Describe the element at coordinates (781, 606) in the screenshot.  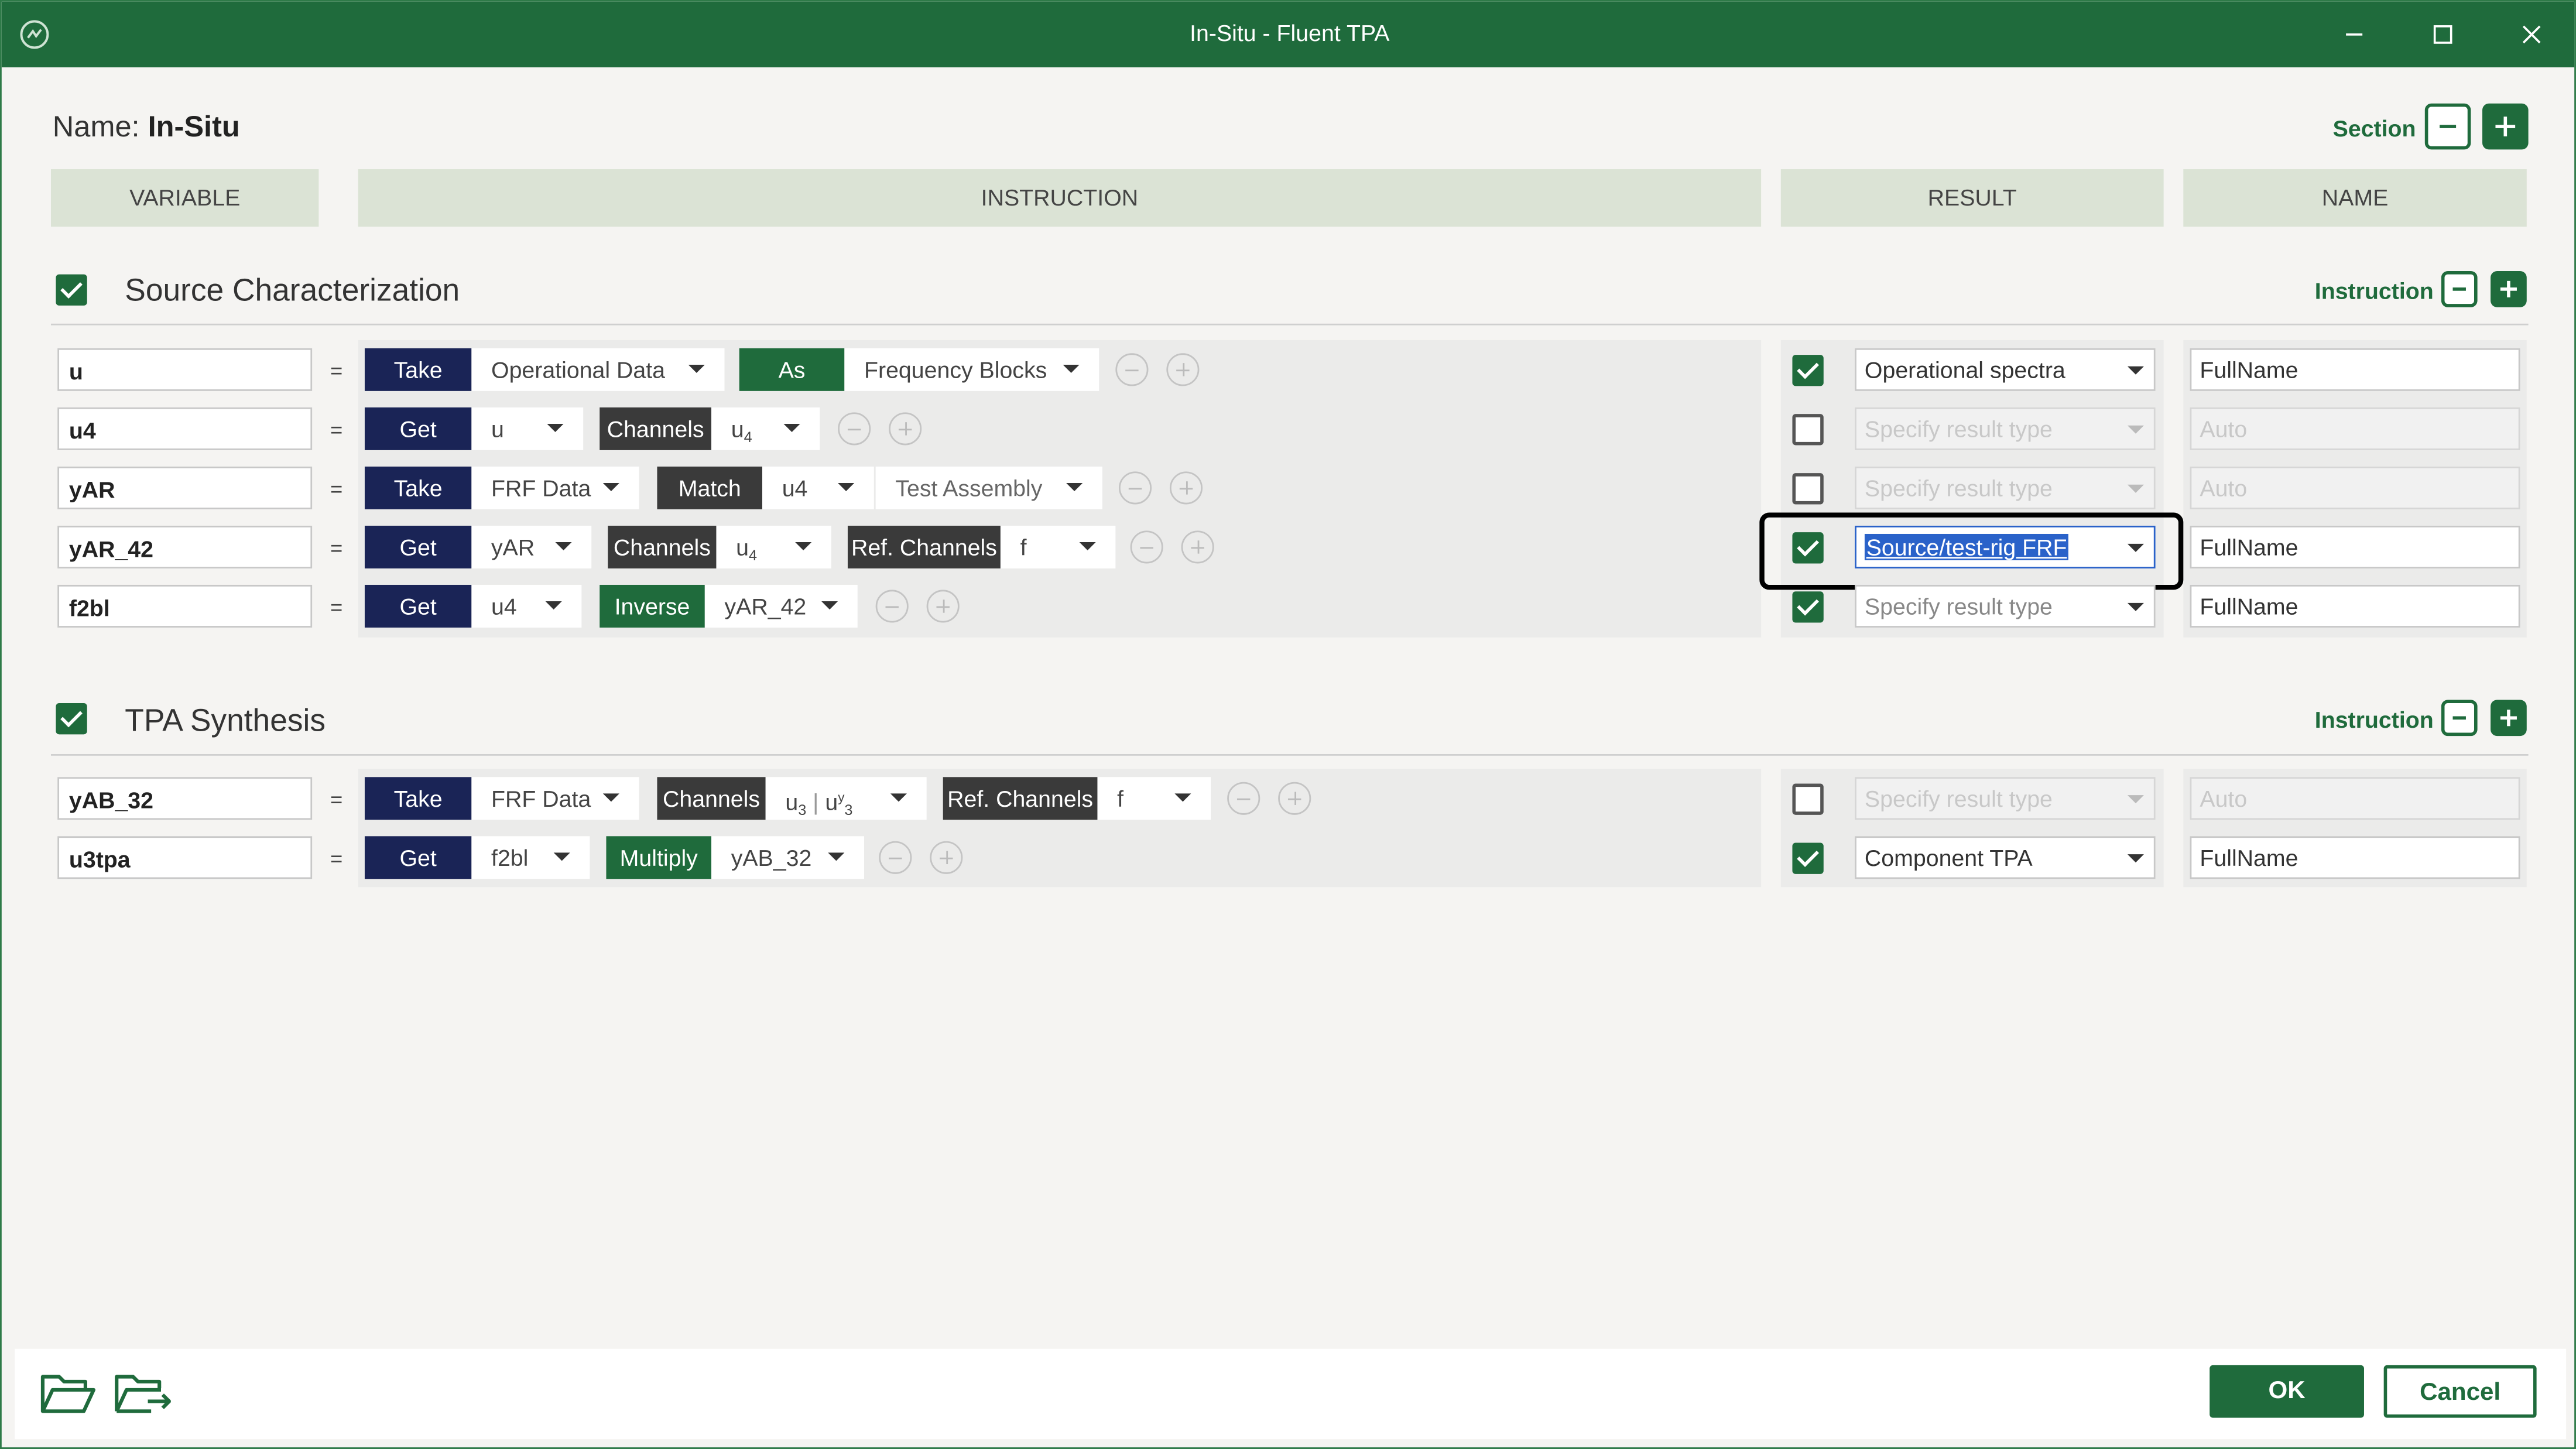
I see `operand-dropdown: yAR_42` at that location.